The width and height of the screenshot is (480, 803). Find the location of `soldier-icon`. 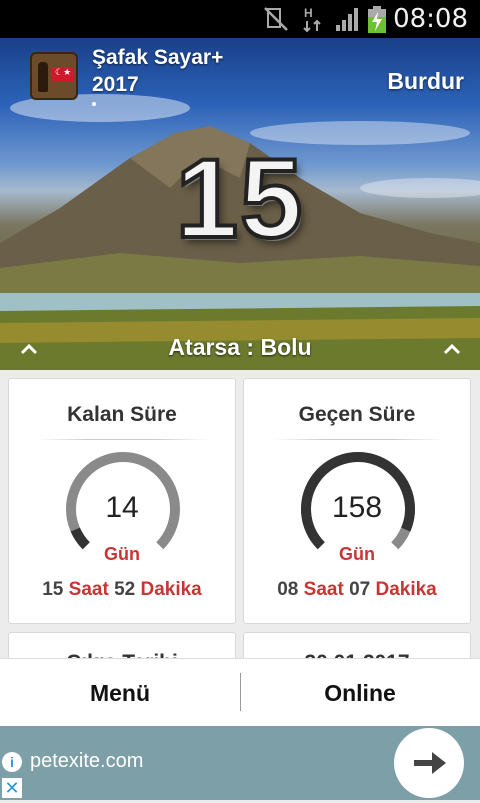

soldier-icon is located at coordinates (43, 77).